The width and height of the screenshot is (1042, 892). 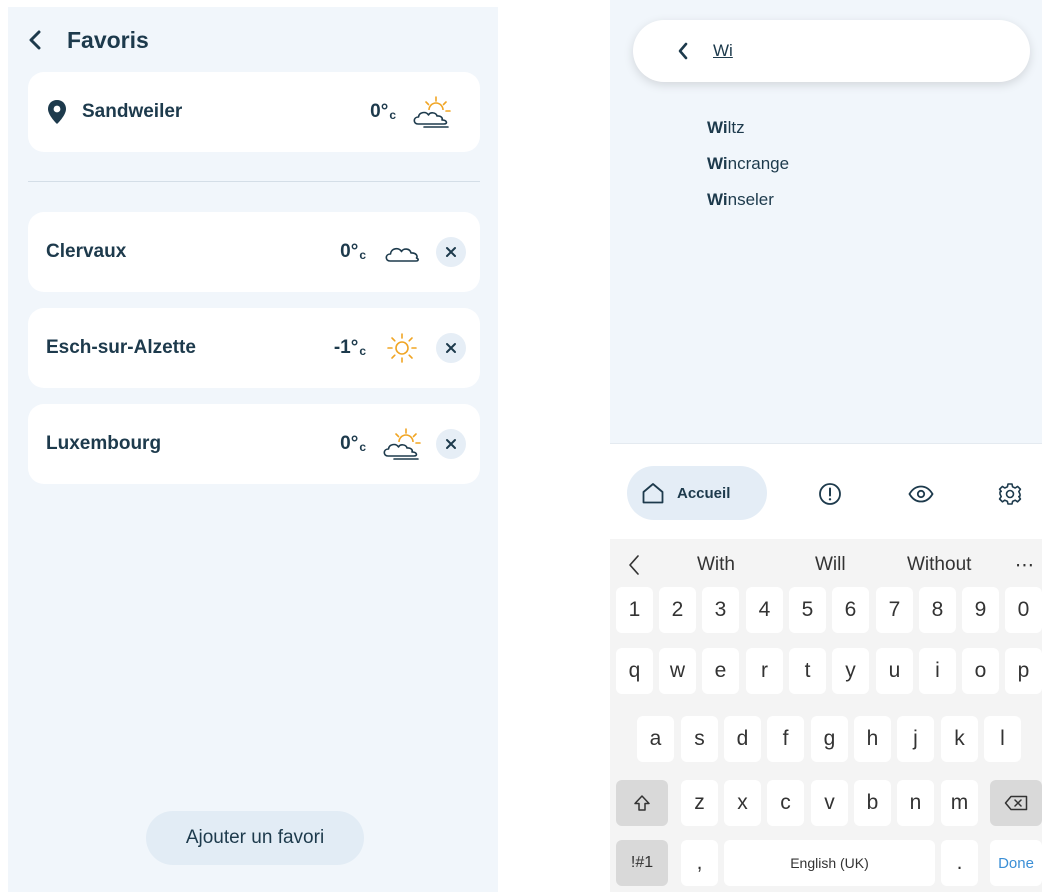 I want to click on temperature: -1°c, so click(x=349, y=347).